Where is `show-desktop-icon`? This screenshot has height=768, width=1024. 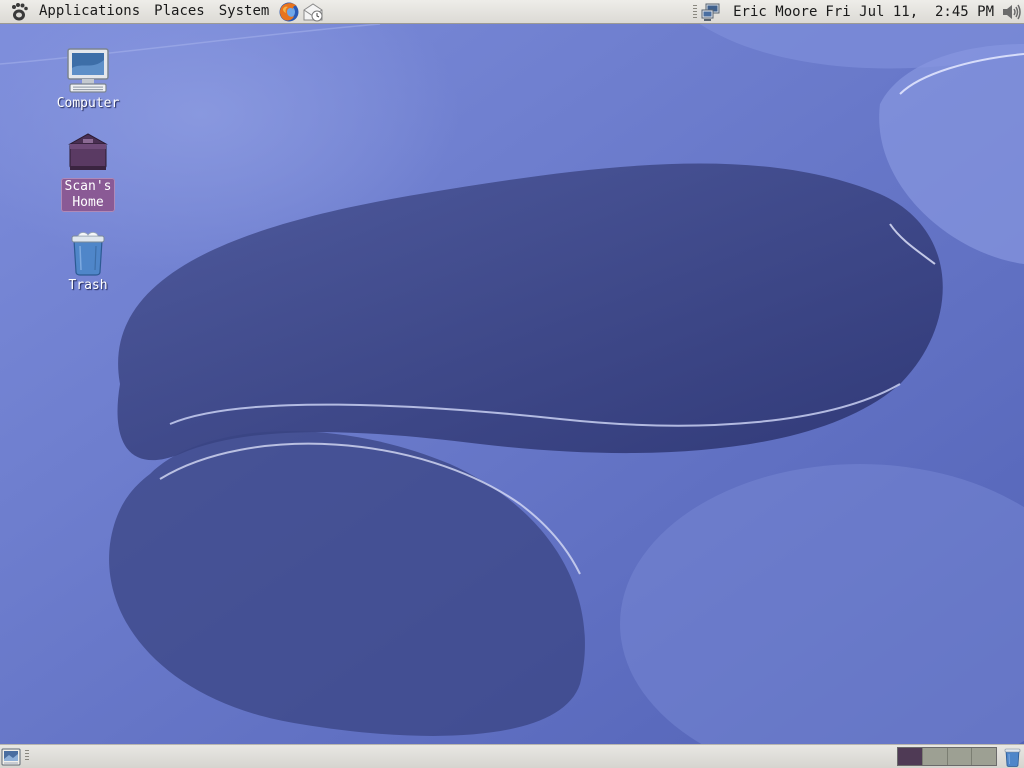 show-desktop-icon is located at coordinates (11, 757).